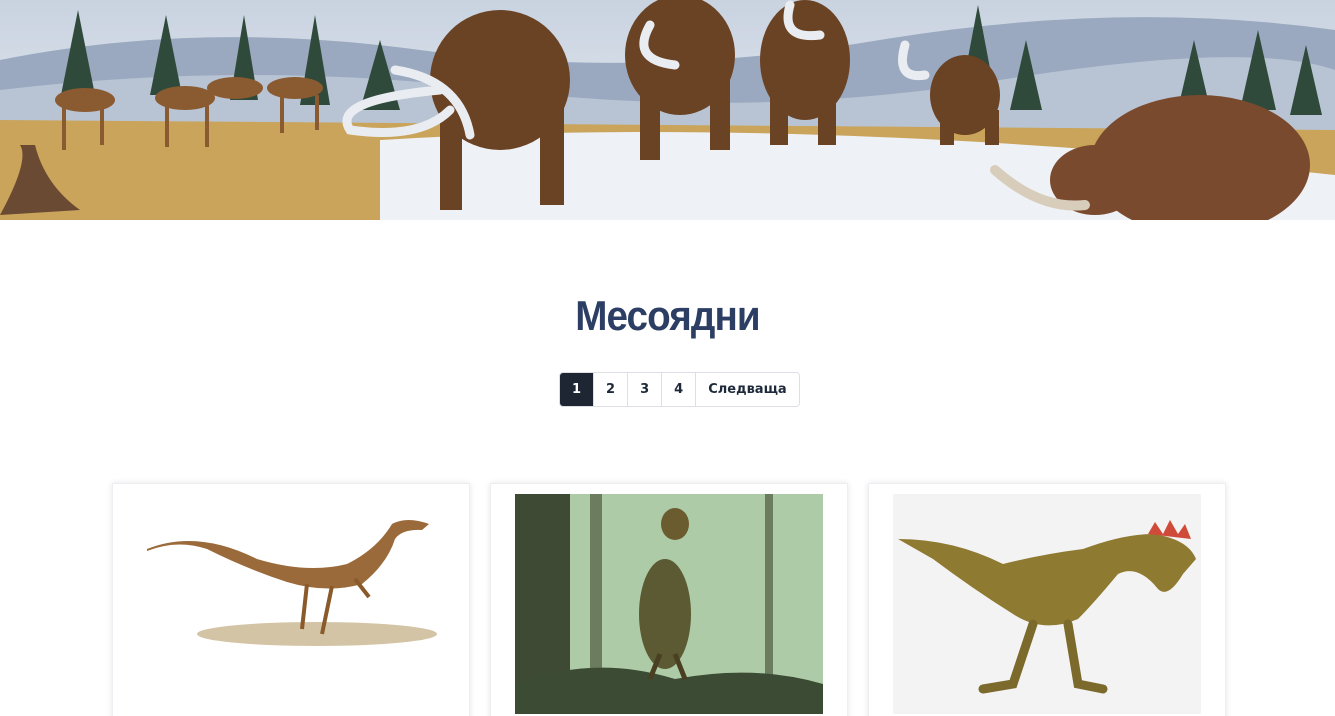 The image size is (1335, 716). Describe the element at coordinates (667, 315) in the screenshot. I see `page-title: Месоядни` at that location.